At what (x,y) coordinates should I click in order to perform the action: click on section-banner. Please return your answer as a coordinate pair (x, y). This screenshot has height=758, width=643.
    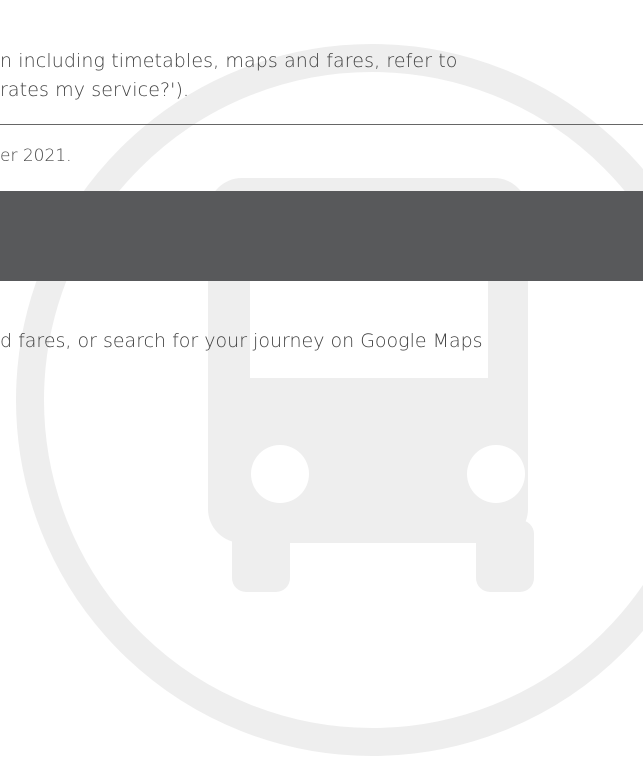
    Looking at the image, I should click on (321, 236).